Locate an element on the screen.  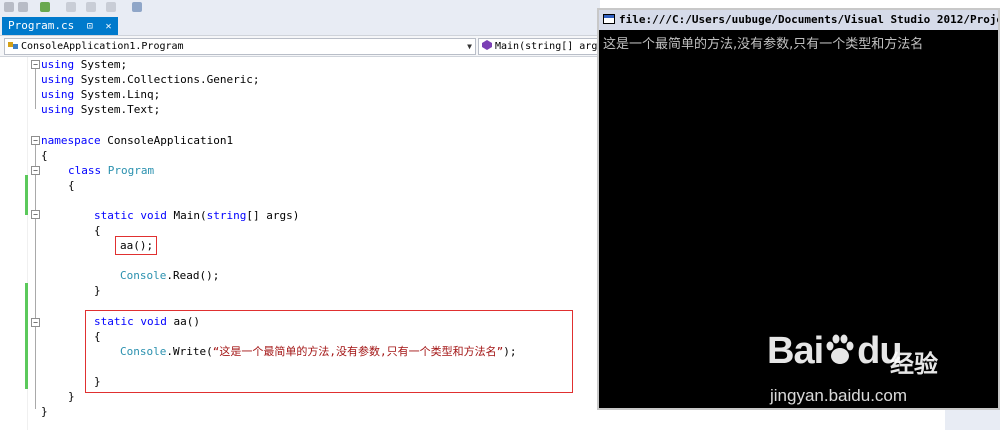
pin-icon: ⊡ is located at coordinates (90, 27).